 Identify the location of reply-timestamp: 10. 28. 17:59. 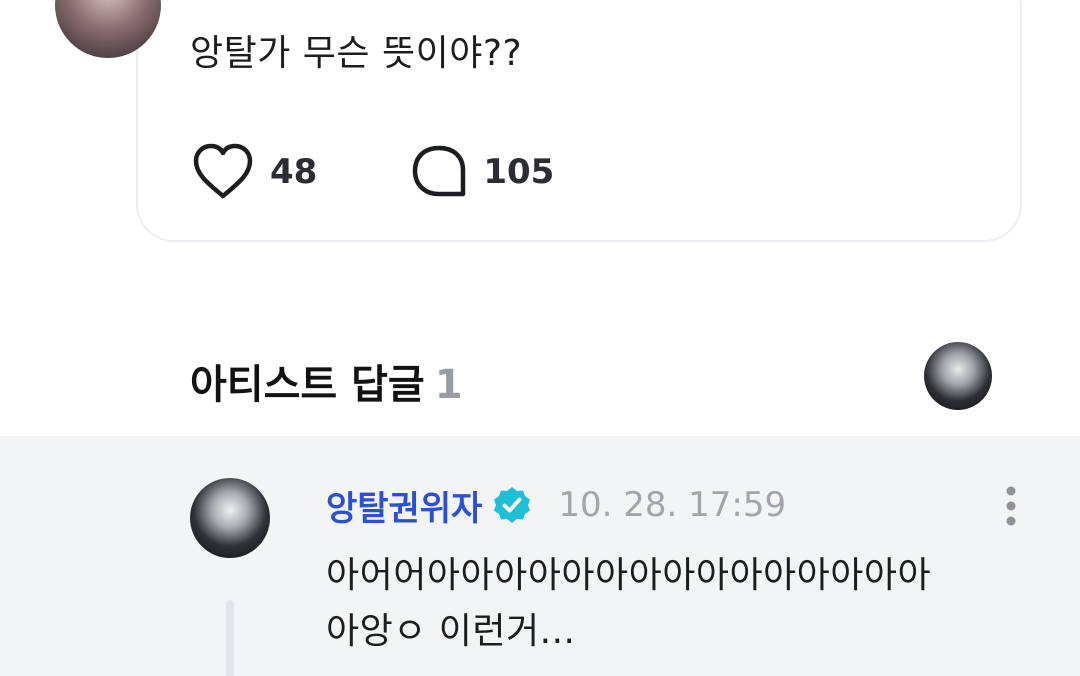
(672, 505).